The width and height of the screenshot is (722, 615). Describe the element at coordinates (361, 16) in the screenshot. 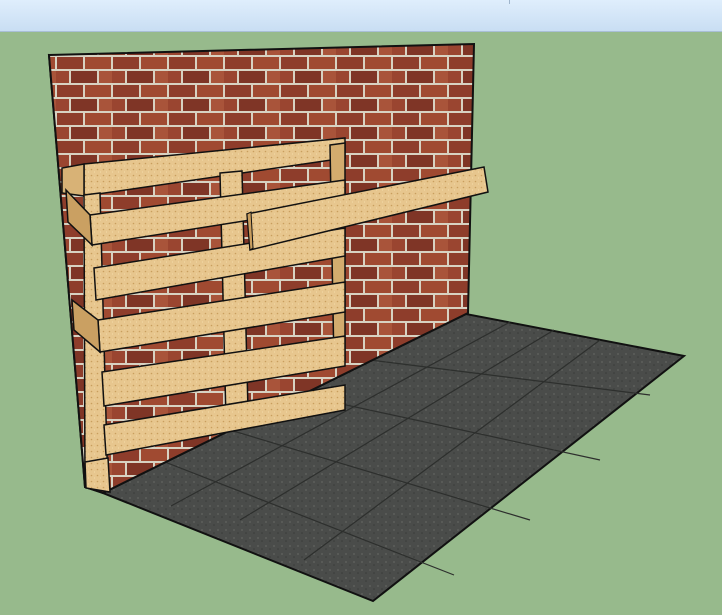

I see `toolbar-strip` at that location.